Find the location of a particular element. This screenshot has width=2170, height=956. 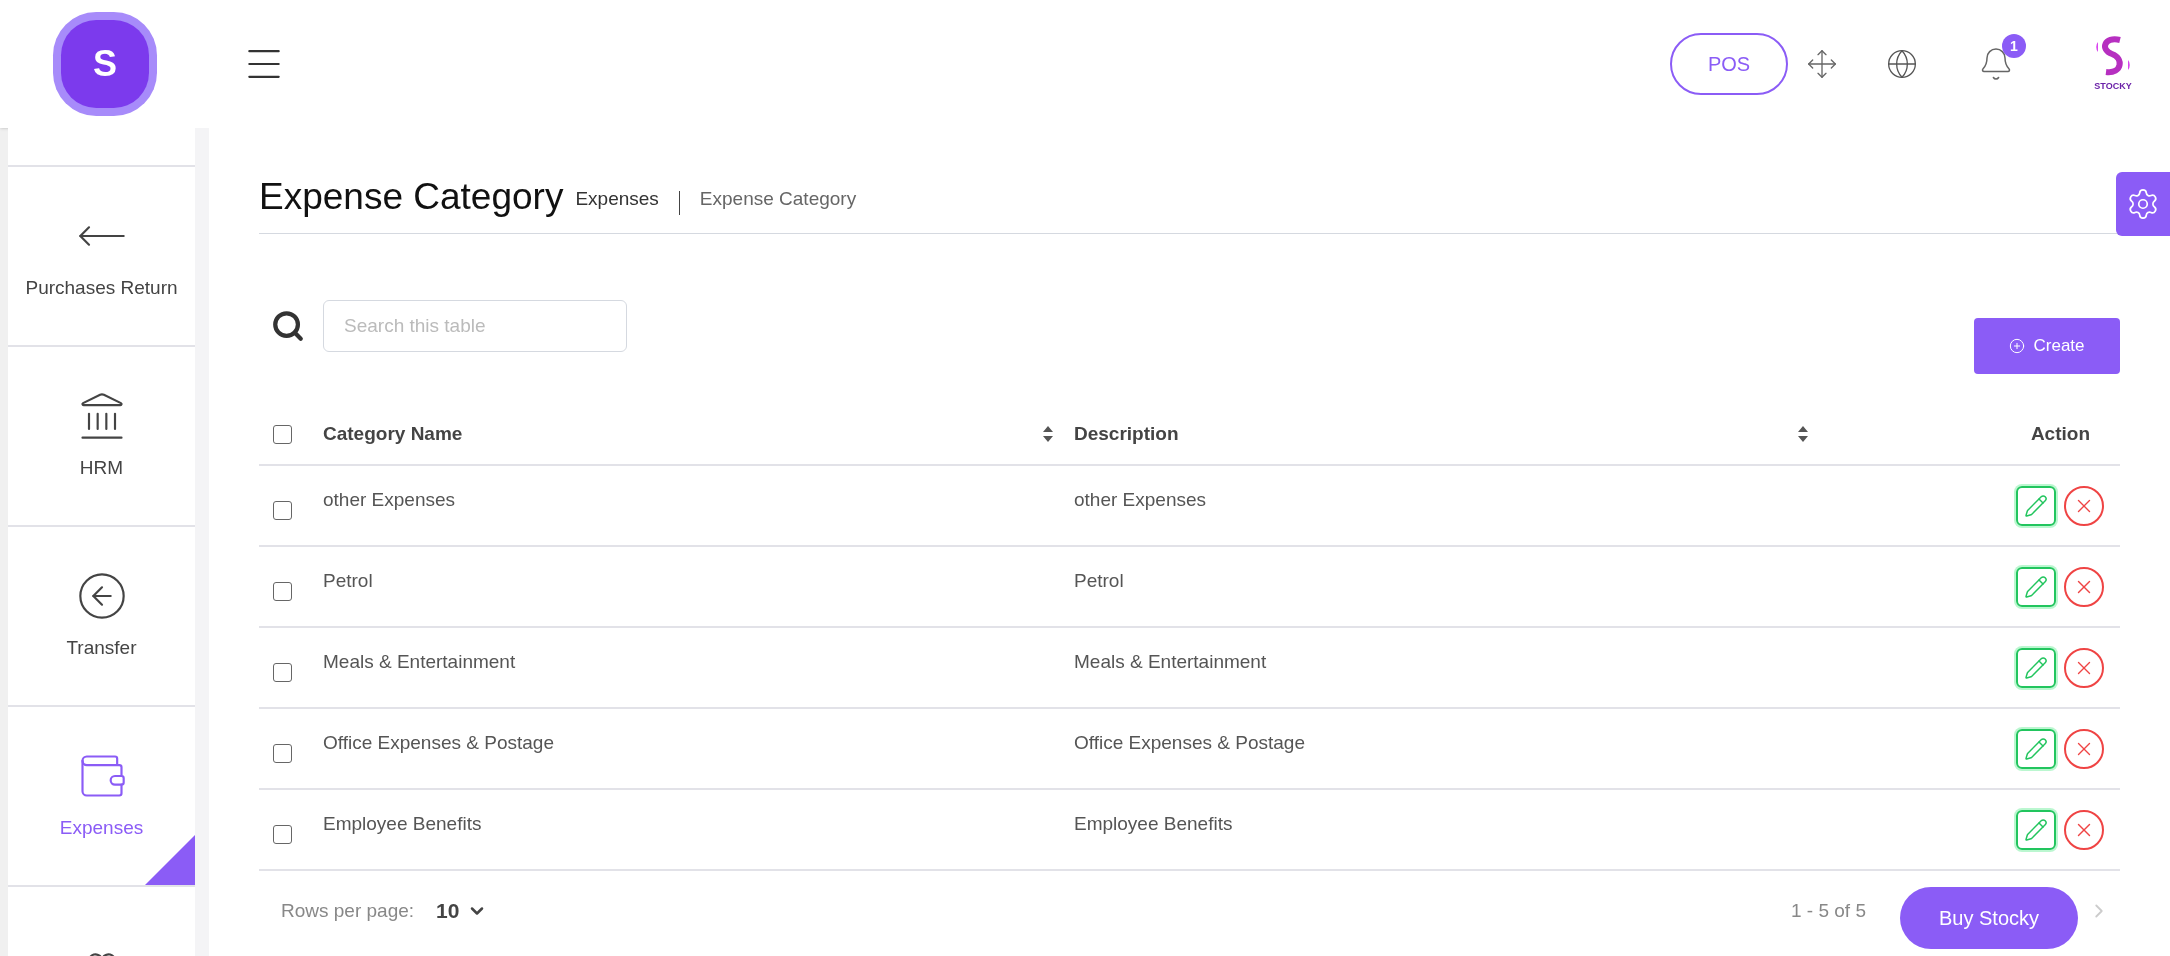

globe-icon is located at coordinates (1902, 64).